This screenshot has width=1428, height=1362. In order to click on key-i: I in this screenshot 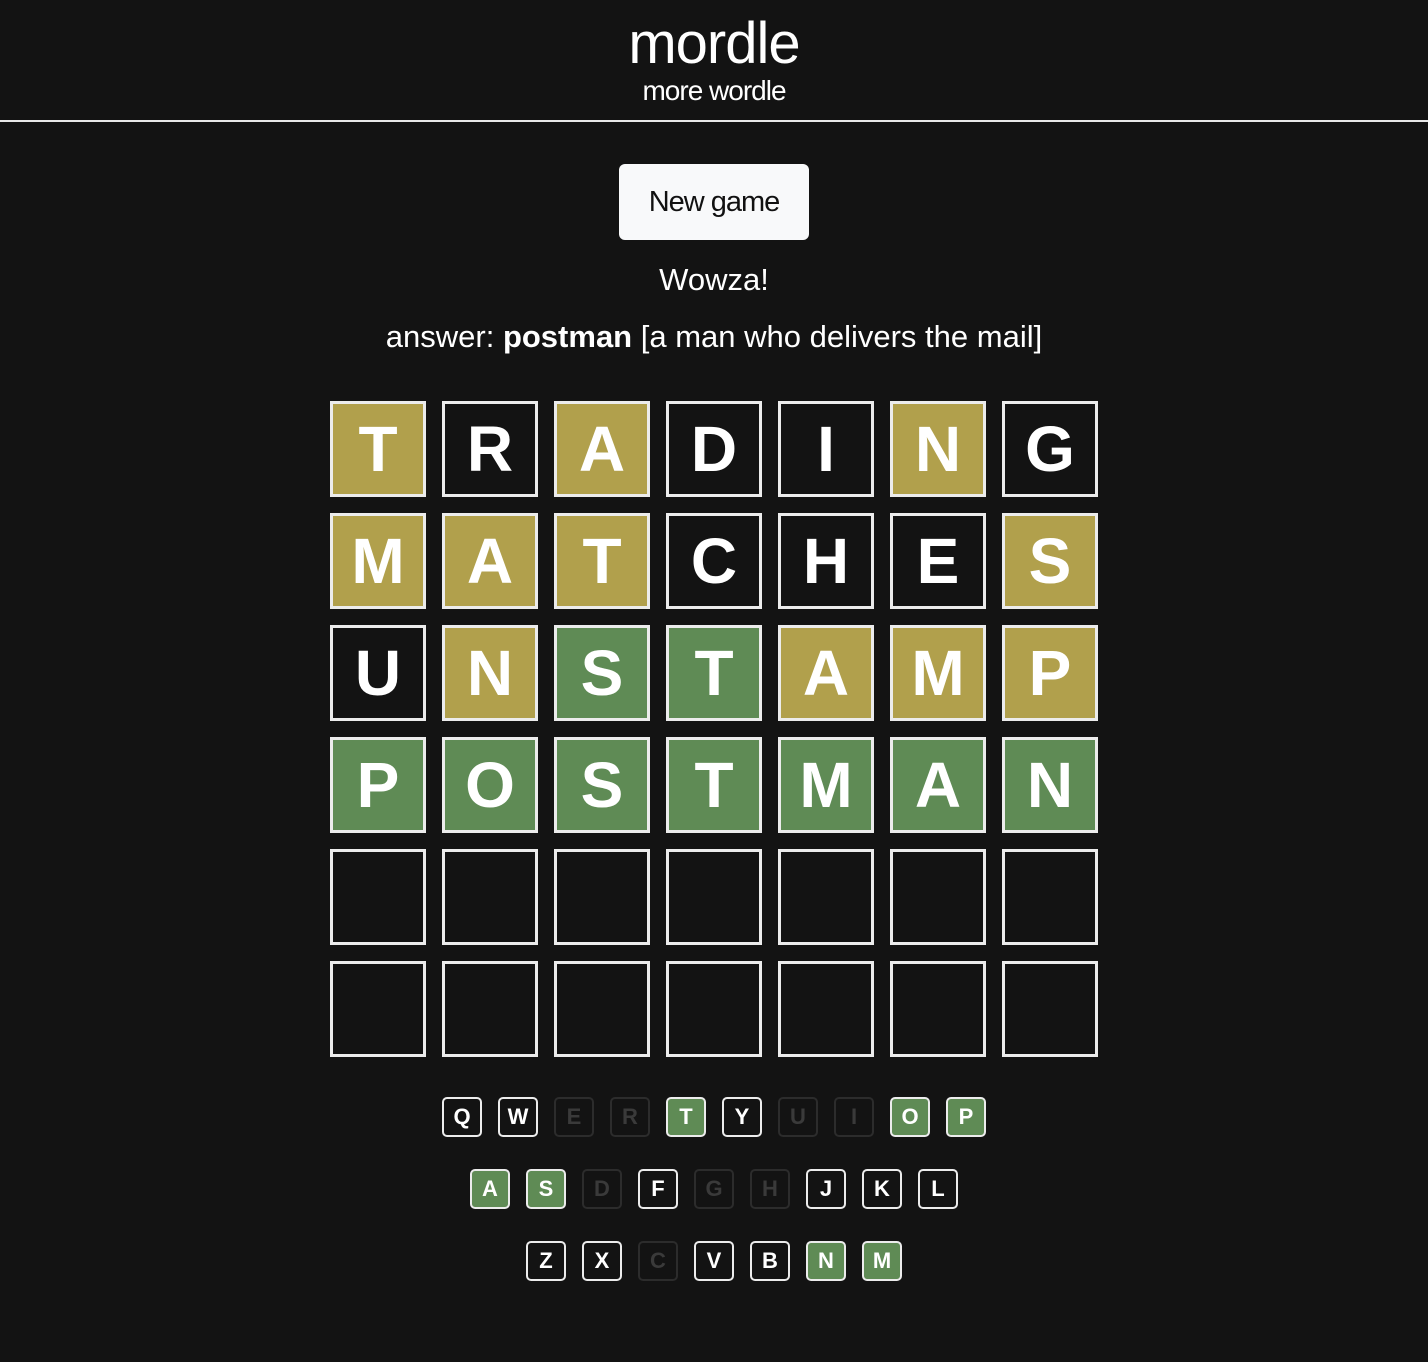, I will do `click(854, 1117)`.